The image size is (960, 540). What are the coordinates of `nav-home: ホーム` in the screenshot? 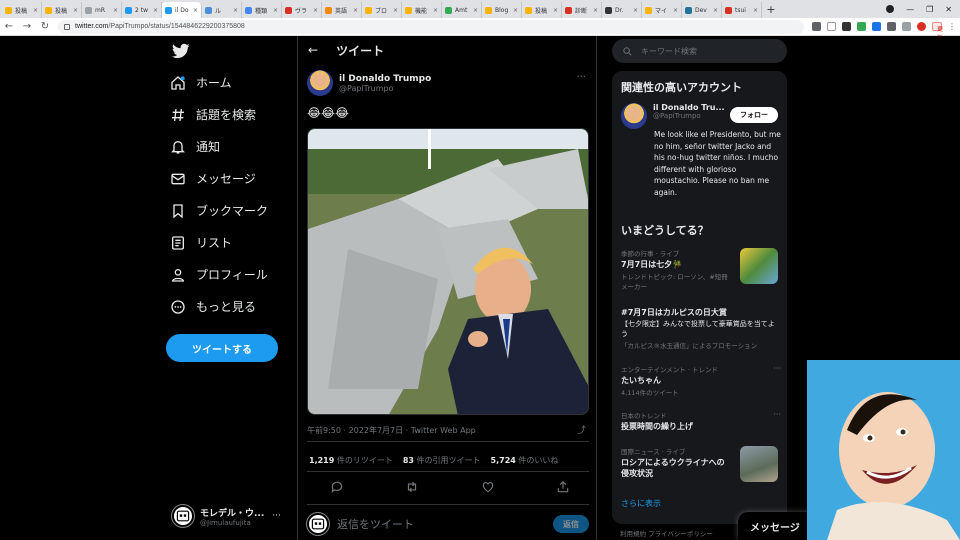 It's located at (201, 82).